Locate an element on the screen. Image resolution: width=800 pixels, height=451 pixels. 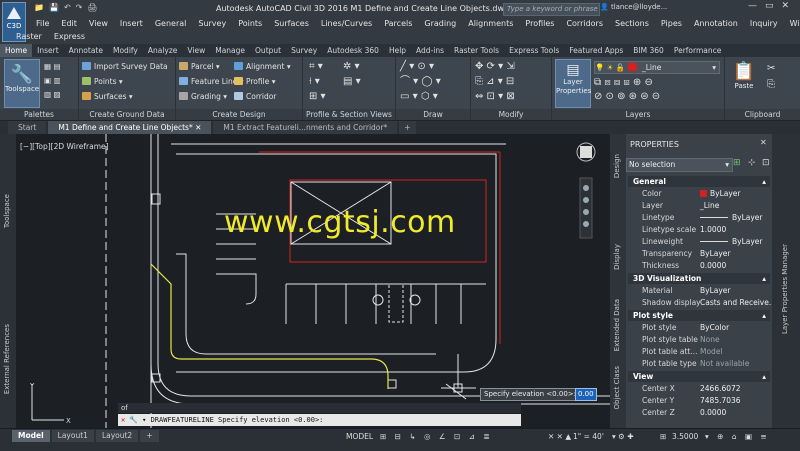
open-icon: 📁 is located at coordinates (39, 9).